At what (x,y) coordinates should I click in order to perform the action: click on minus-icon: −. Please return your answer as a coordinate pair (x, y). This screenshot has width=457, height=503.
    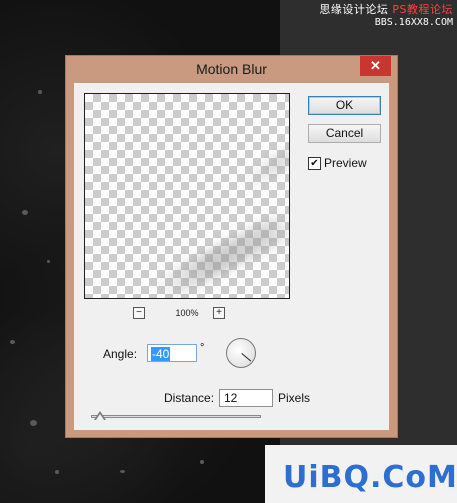
    Looking at the image, I should click on (139, 312).